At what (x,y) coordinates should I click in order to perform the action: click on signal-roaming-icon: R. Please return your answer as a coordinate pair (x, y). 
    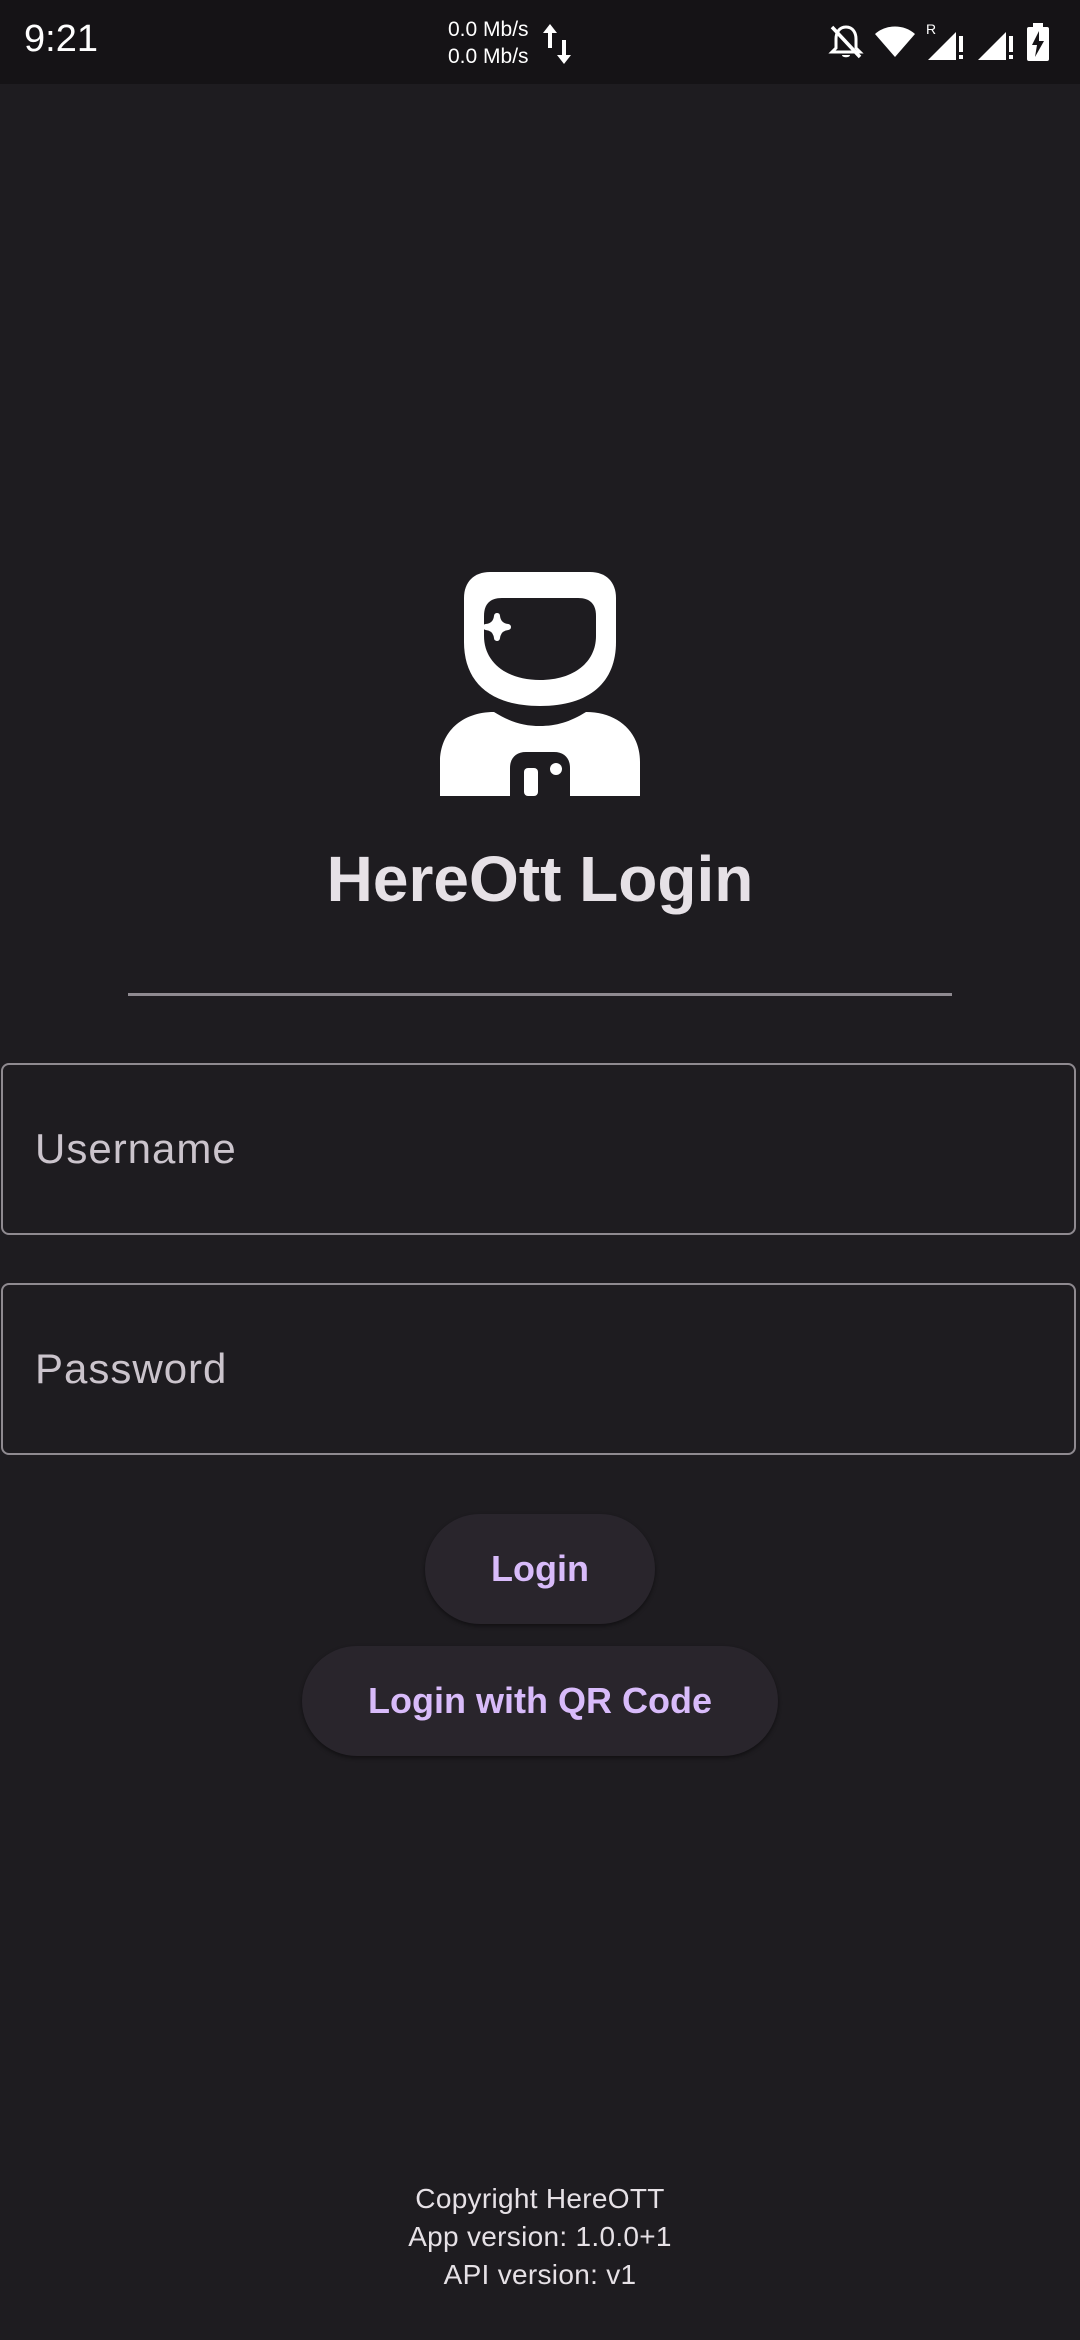
    Looking at the image, I should click on (946, 42).